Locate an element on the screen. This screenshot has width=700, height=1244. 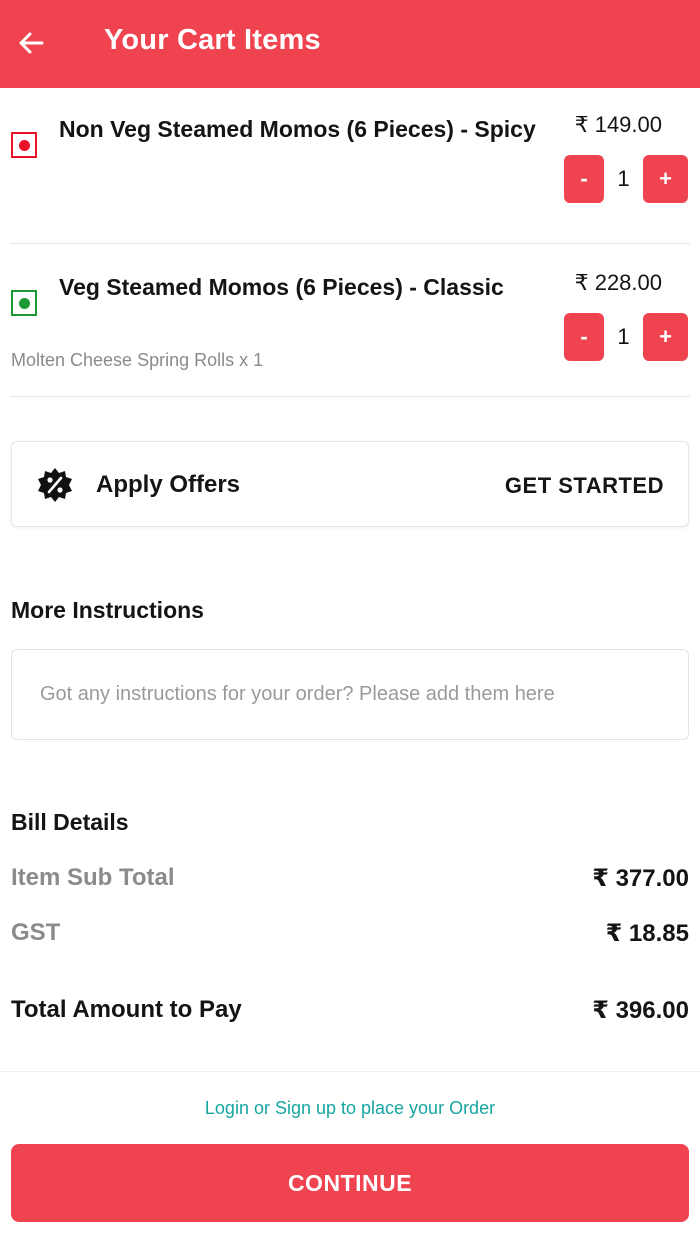
arrow-left-icon is located at coordinates (31, 43).